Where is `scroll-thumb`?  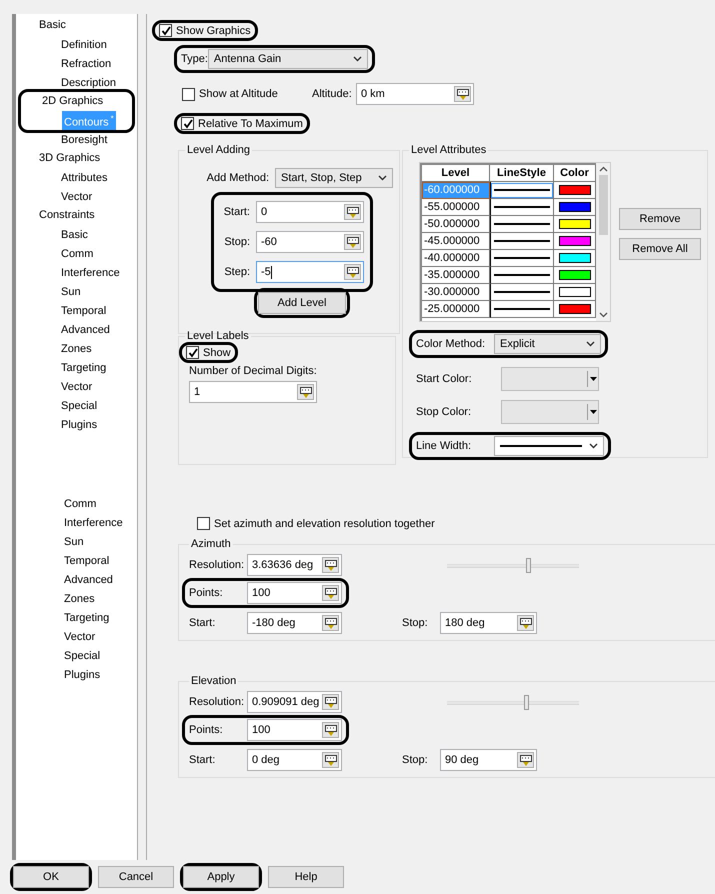
scroll-thumb is located at coordinates (603, 205).